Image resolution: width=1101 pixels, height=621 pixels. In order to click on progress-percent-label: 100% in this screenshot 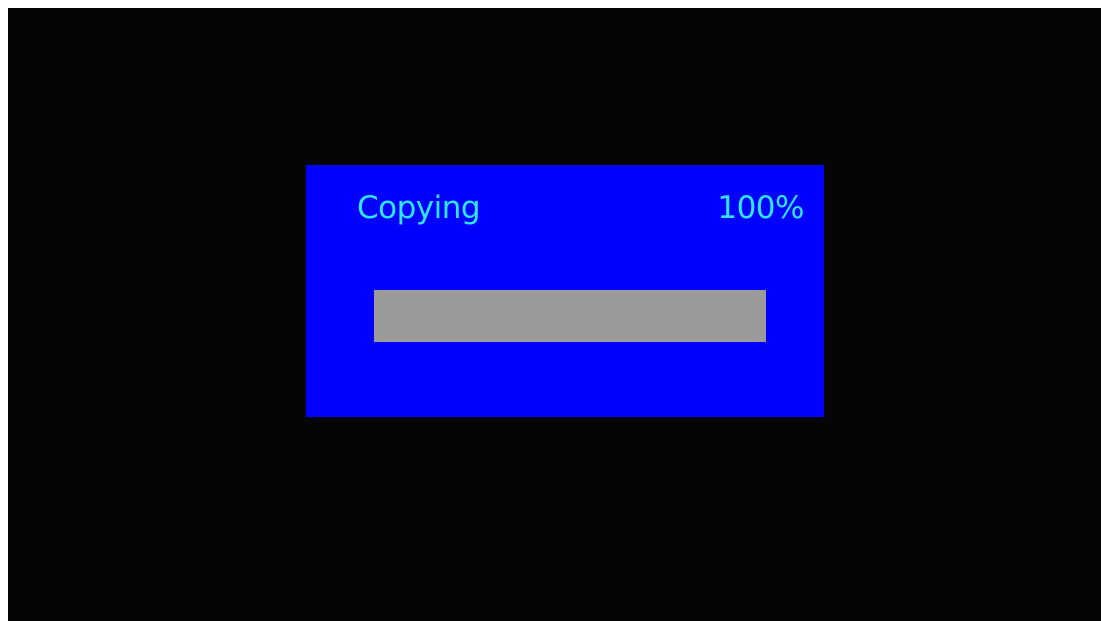, I will do `click(760, 208)`.